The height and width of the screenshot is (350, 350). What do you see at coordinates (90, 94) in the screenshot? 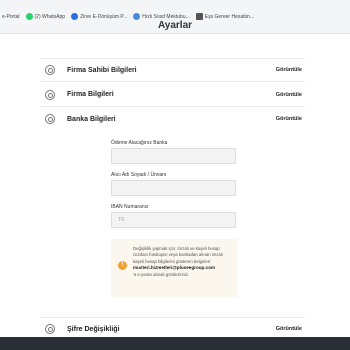
I see `section-title: Firma Bilgileri` at bounding box center [90, 94].